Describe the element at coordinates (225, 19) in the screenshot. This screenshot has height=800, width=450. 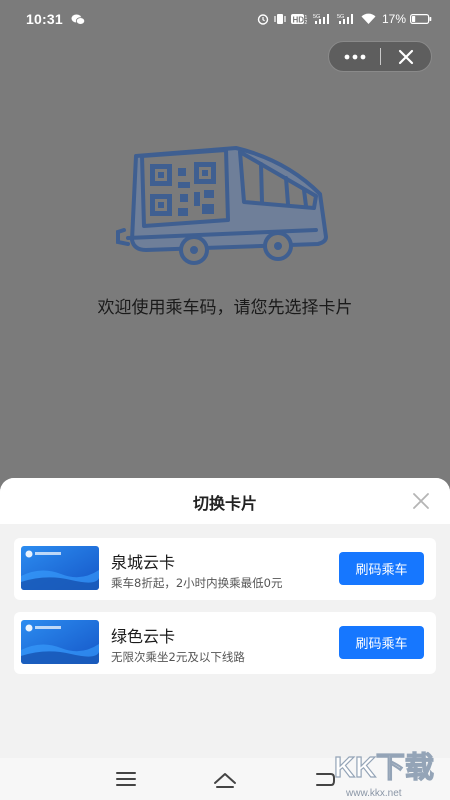
I see `status-bar: 10:31 HD 1 2 5G 5G 17%` at that location.